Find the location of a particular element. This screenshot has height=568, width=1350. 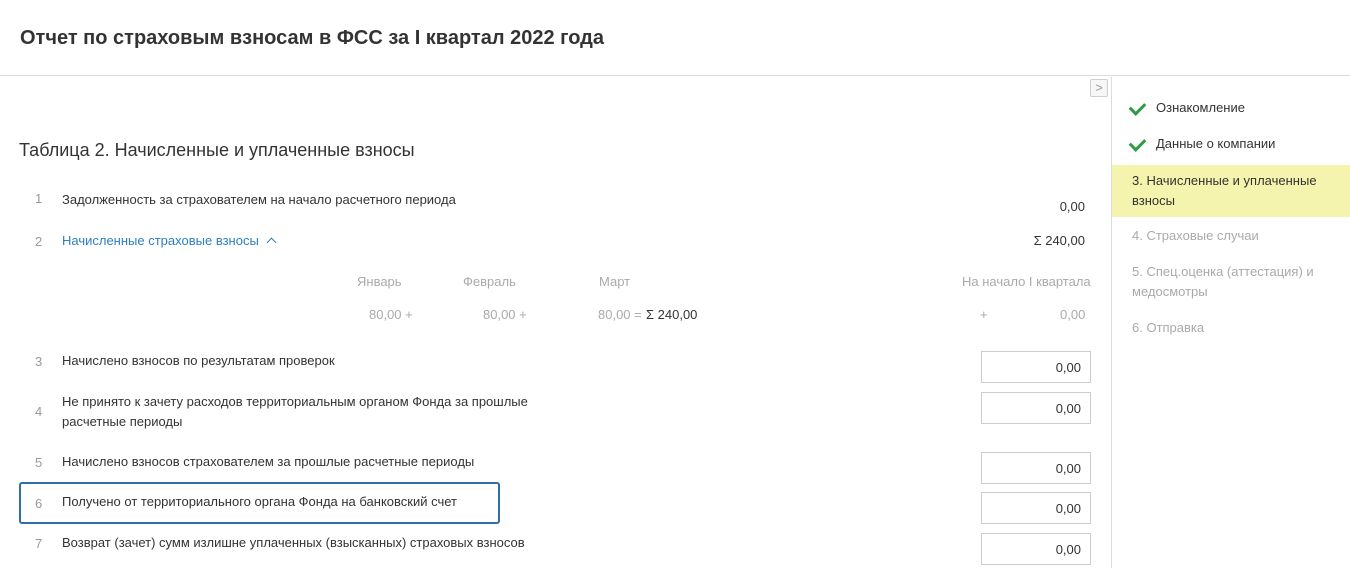

quarter-start-label: На начало I квартала is located at coordinates (1026, 281).